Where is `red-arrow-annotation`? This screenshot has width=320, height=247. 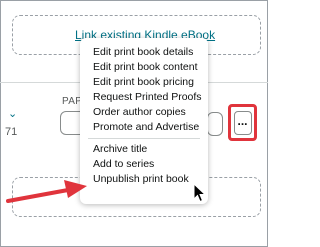
red-arrow-annotation is located at coordinates (46, 191).